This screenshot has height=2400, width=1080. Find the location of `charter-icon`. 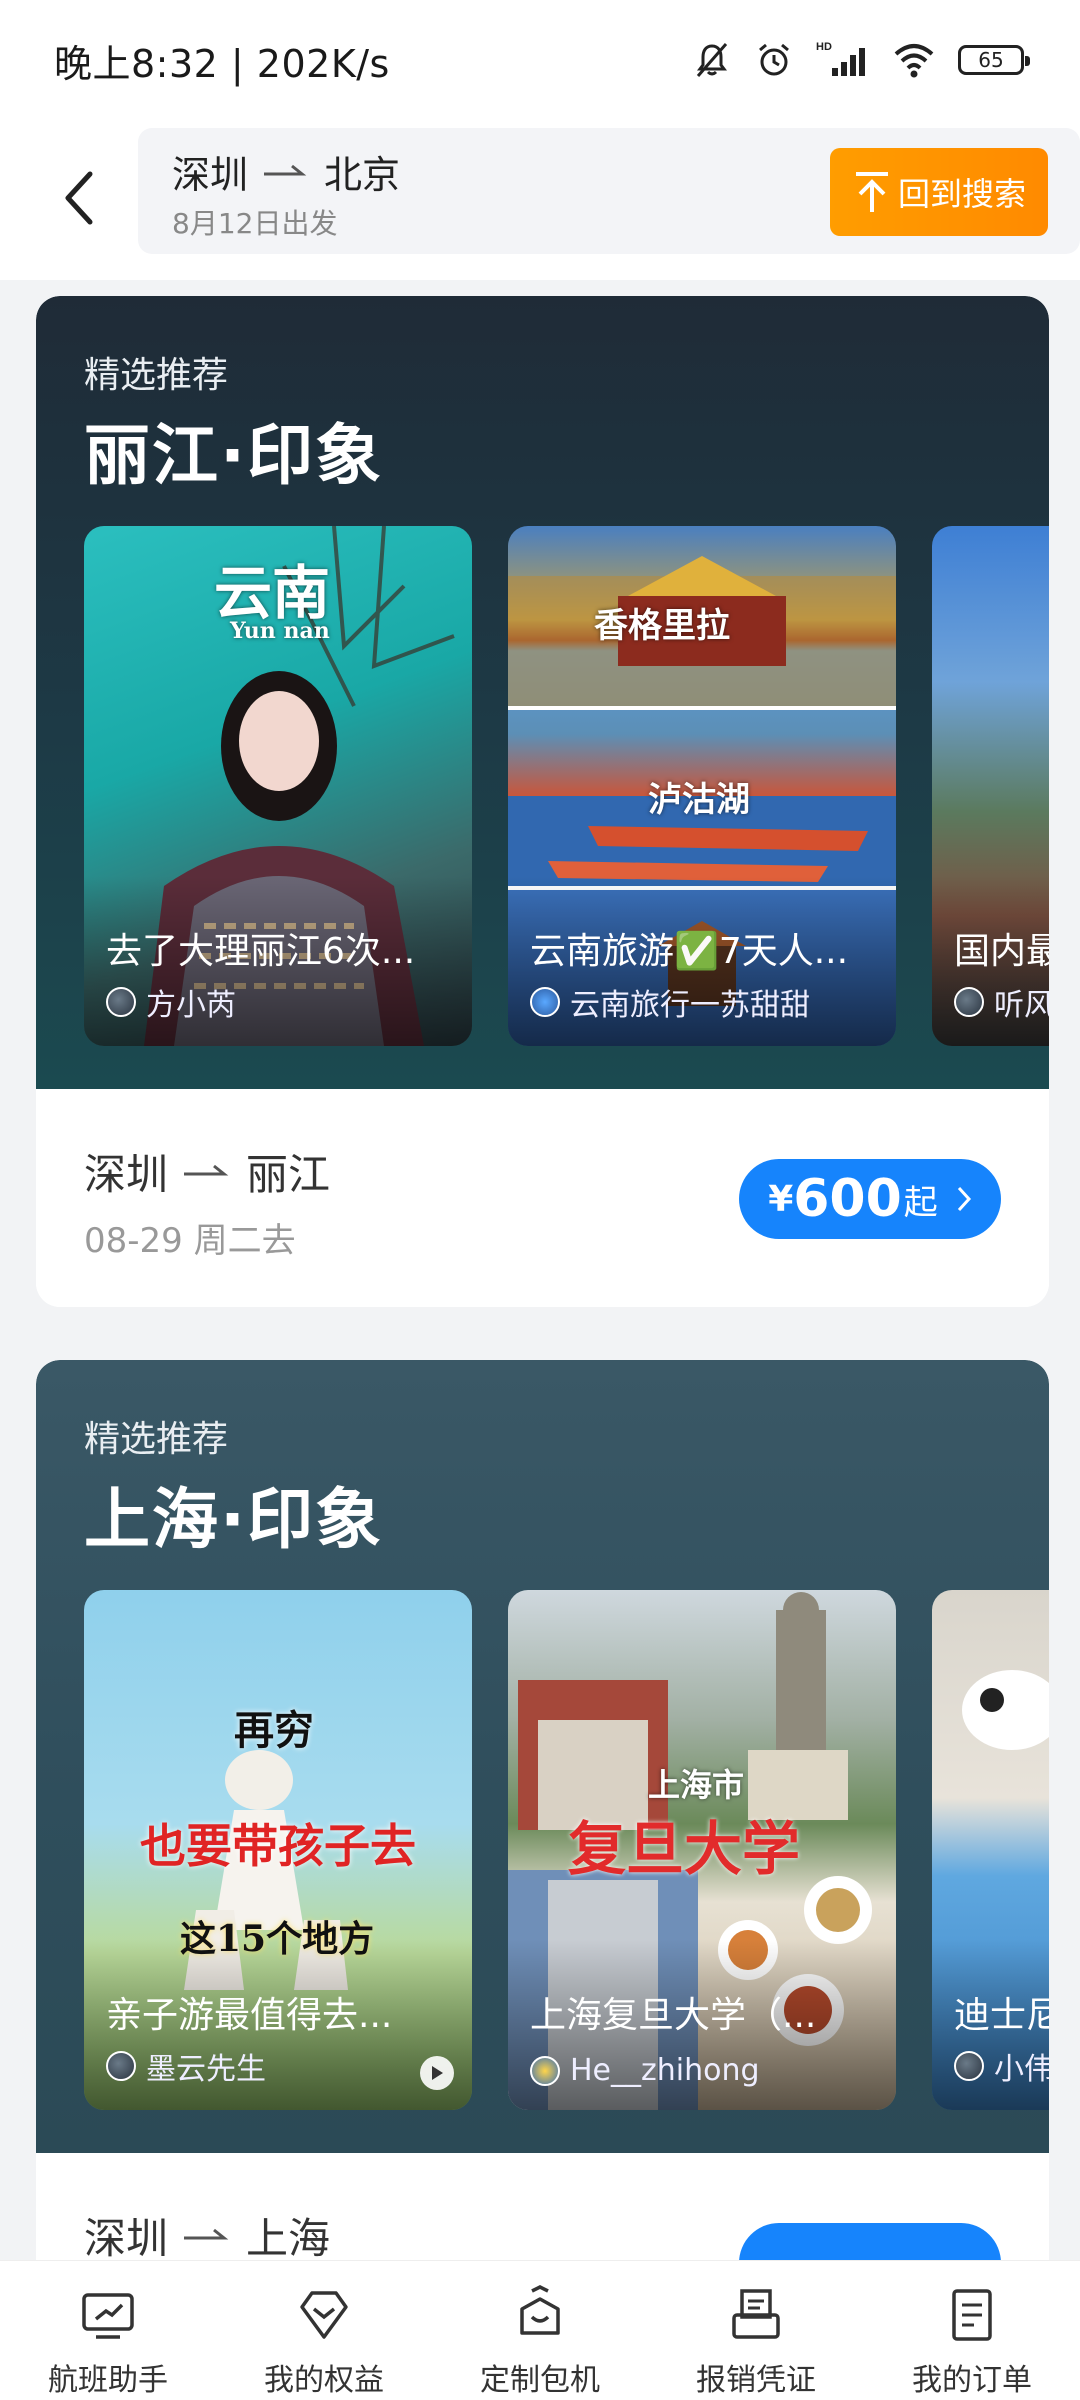

charter-icon is located at coordinates (540, 2310).